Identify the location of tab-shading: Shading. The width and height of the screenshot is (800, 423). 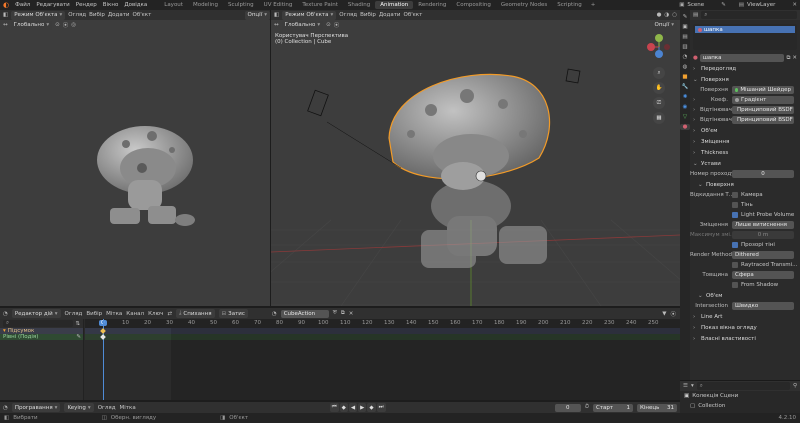
(359, 5).